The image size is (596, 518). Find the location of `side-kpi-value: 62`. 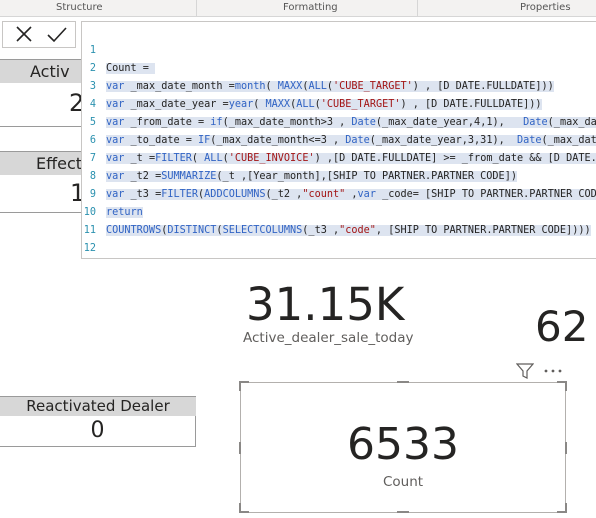

side-kpi-value: 62 is located at coordinates (562, 326).